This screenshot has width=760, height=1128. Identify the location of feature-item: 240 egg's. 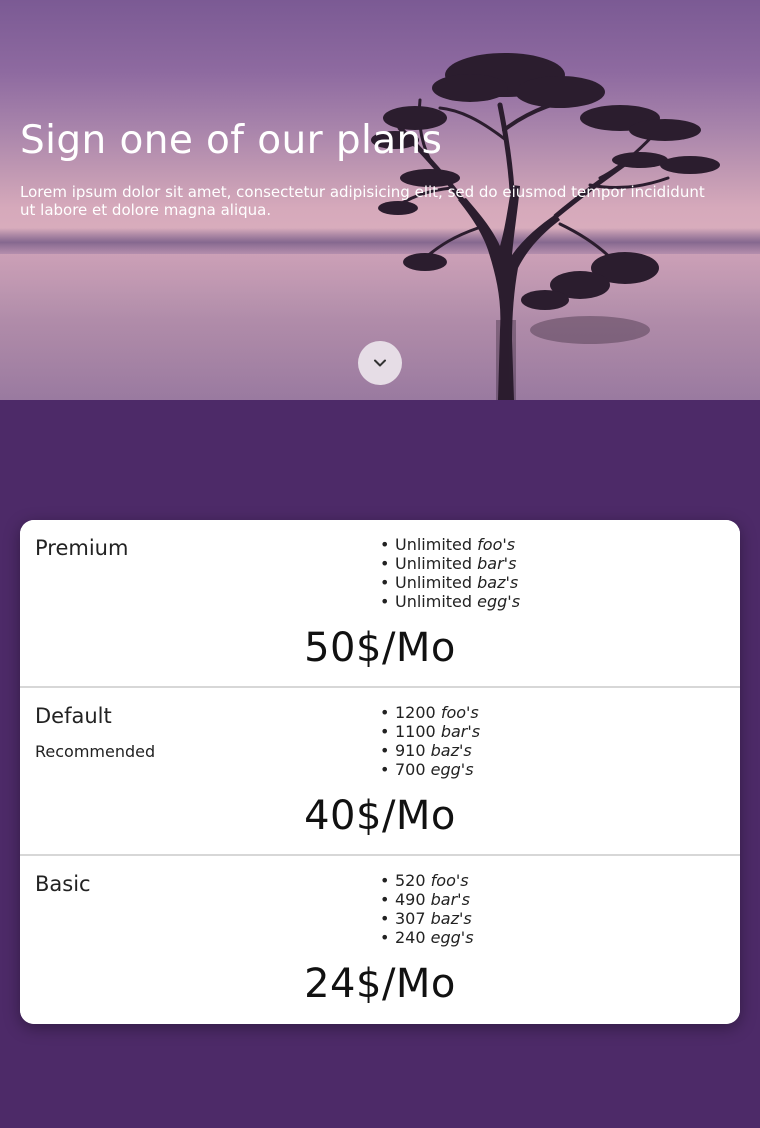
(427, 937).